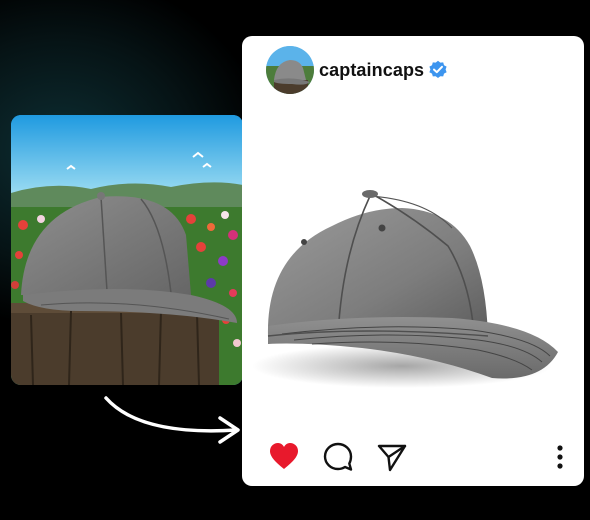  Describe the element at coordinates (172, 420) in the screenshot. I see `transform-arrow-icon` at that location.